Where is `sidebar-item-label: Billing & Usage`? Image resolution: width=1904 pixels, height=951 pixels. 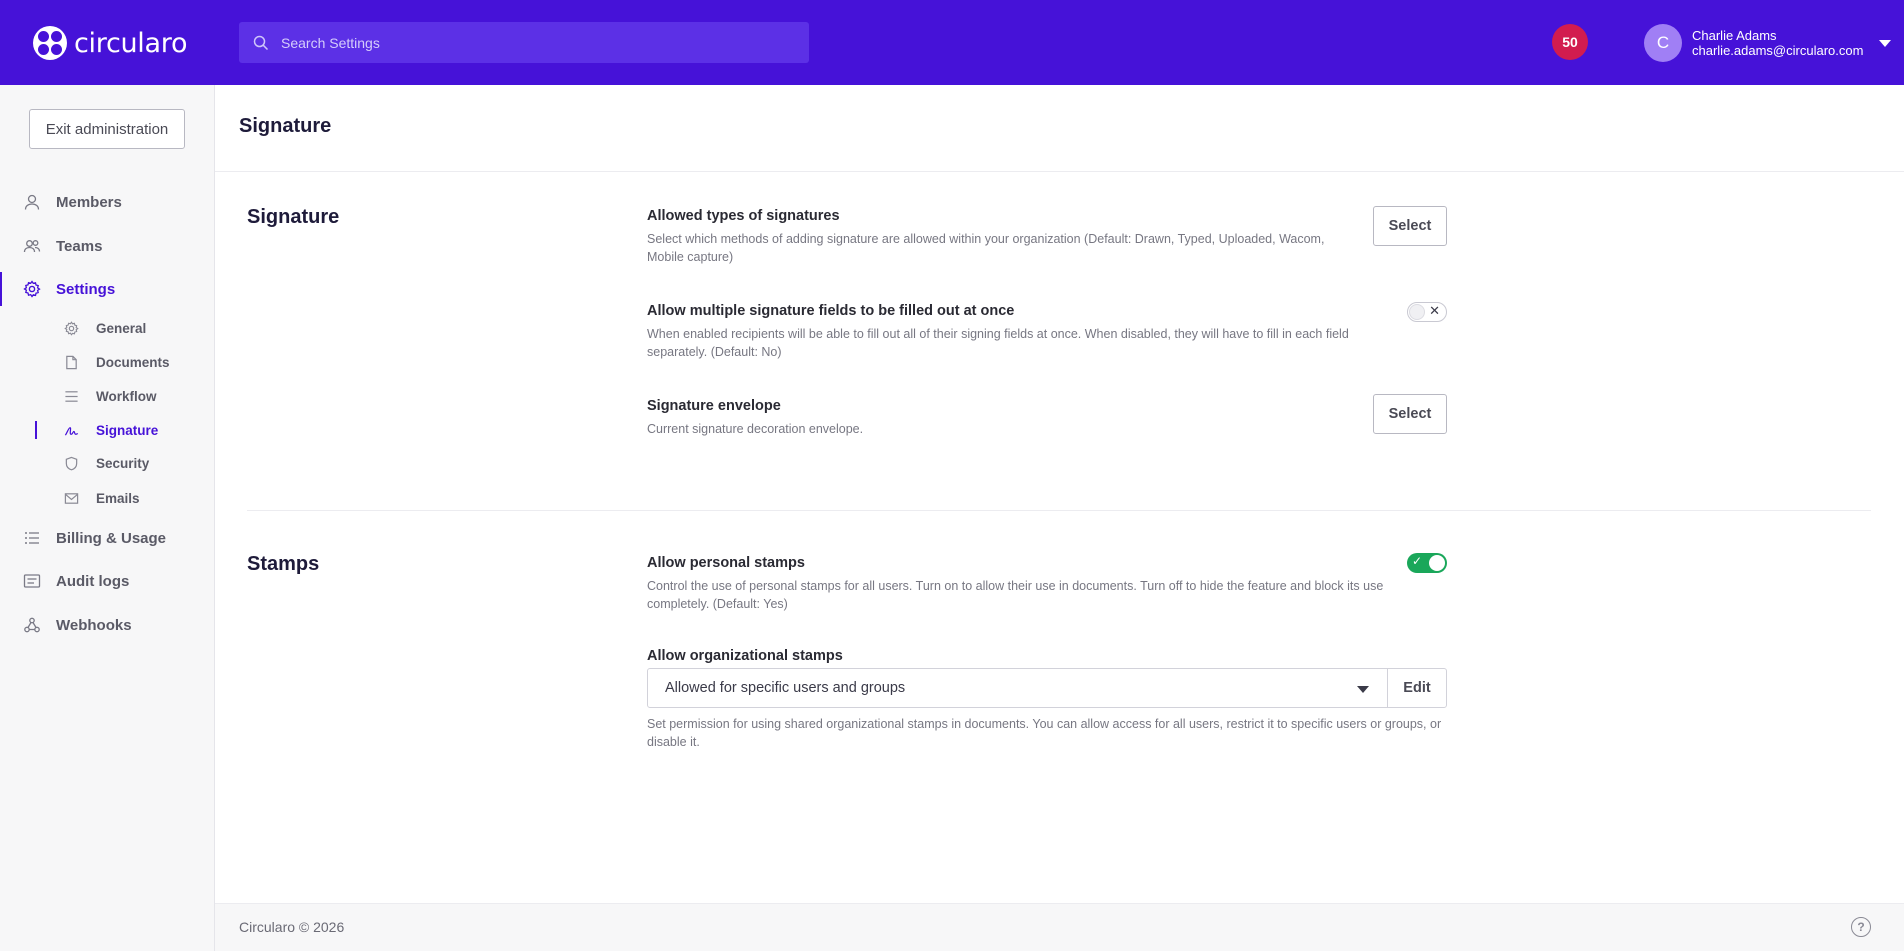 sidebar-item-label: Billing & Usage is located at coordinates (111, 538).